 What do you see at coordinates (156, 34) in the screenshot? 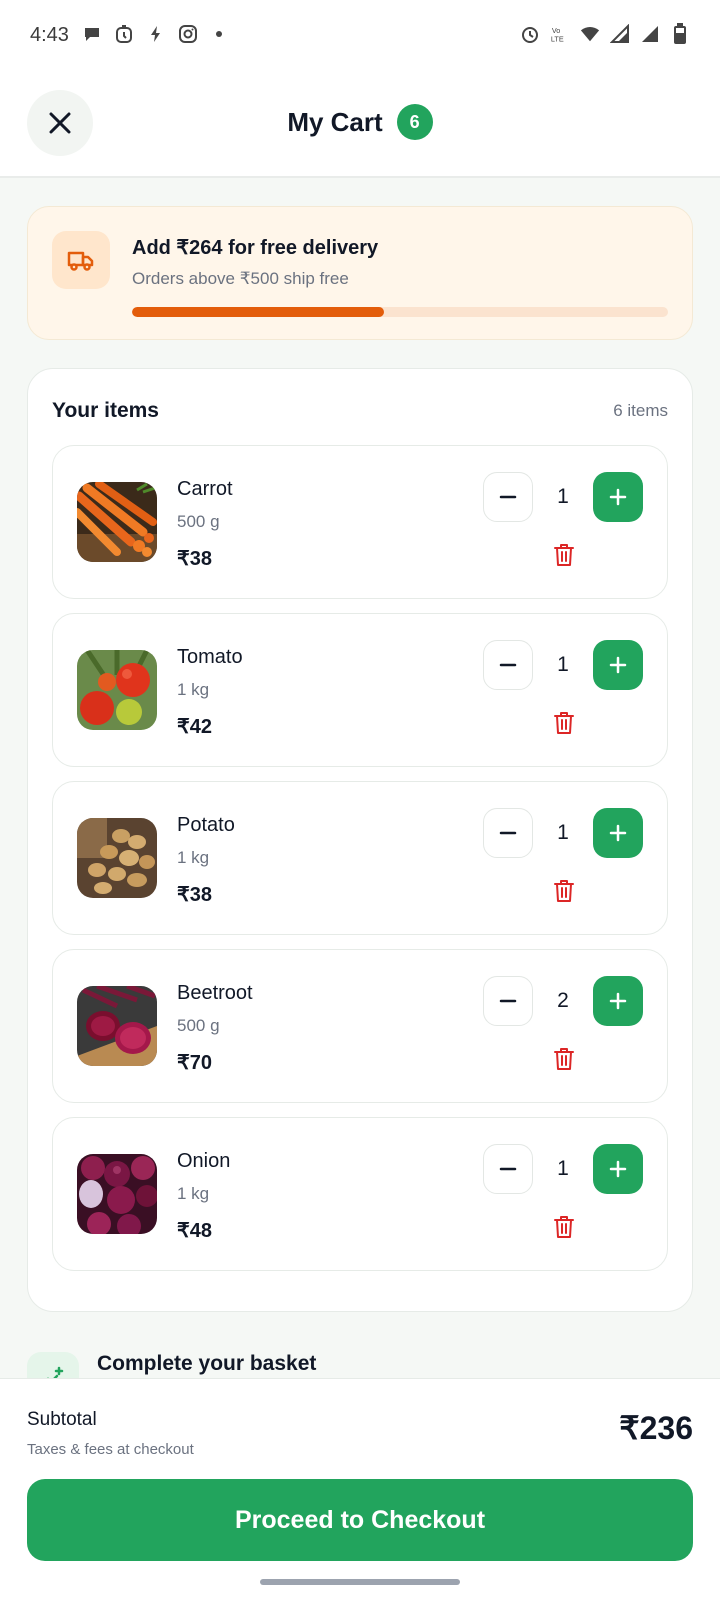
I see `bolt-icon` at bounding box center [156, 34].